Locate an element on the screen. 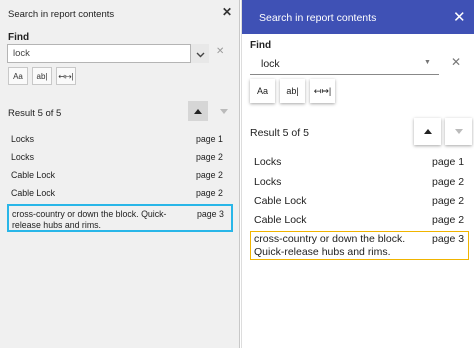 The height and width of the screenshot is (348, 474). dropdown-button is located at coordinates (199, 53).